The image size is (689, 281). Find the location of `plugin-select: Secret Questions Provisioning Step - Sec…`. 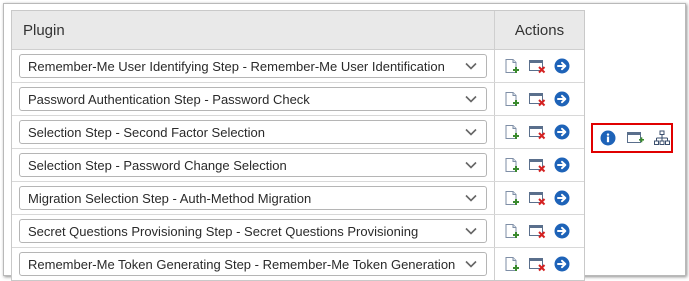

plugin-select: Secret Questions Provisioning Step - Sec… is located at coordinates (253, 231).